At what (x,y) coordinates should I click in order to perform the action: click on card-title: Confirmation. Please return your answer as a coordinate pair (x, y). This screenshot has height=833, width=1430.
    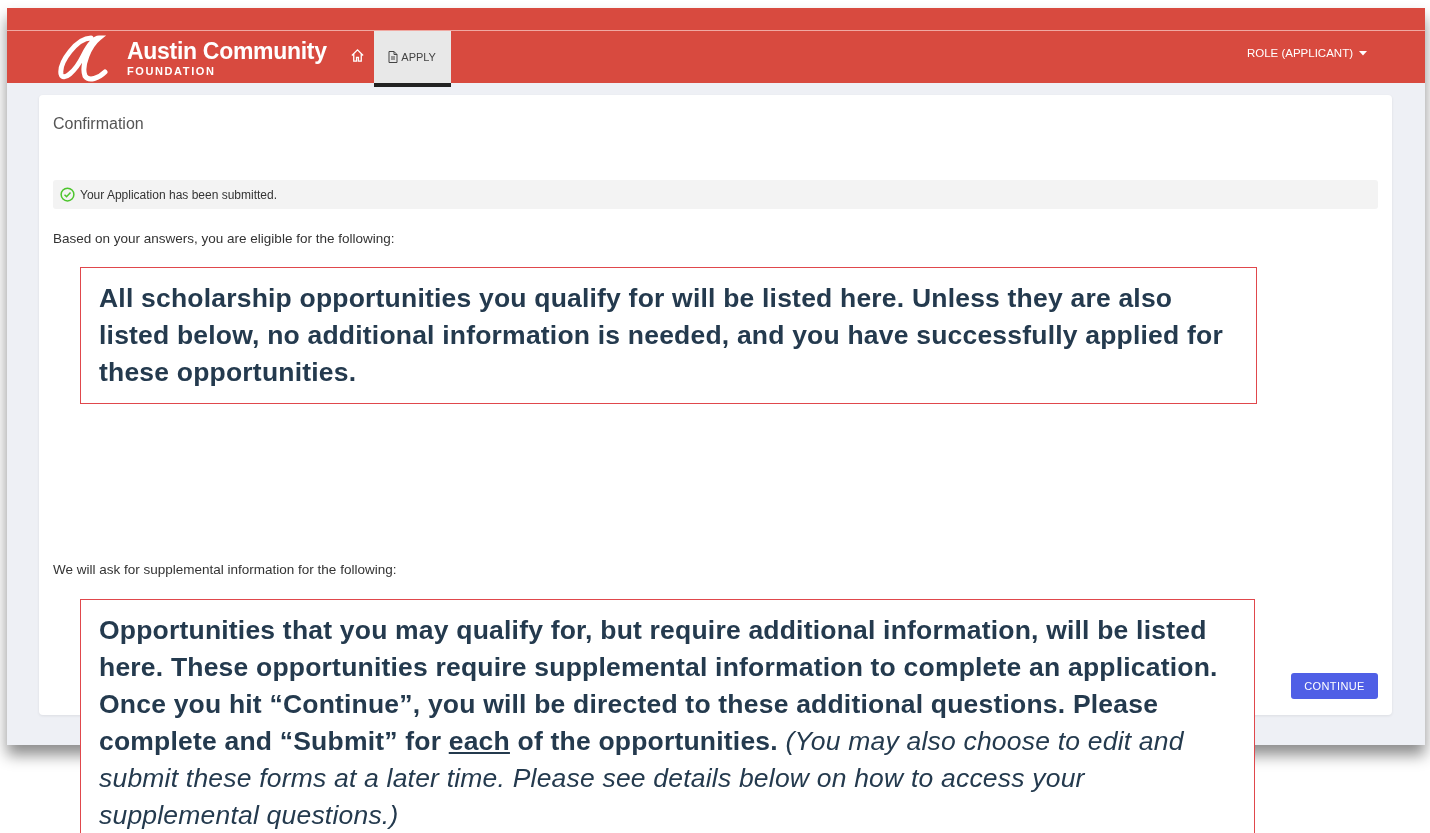
    Looking at the image, I should click on (99, 124).